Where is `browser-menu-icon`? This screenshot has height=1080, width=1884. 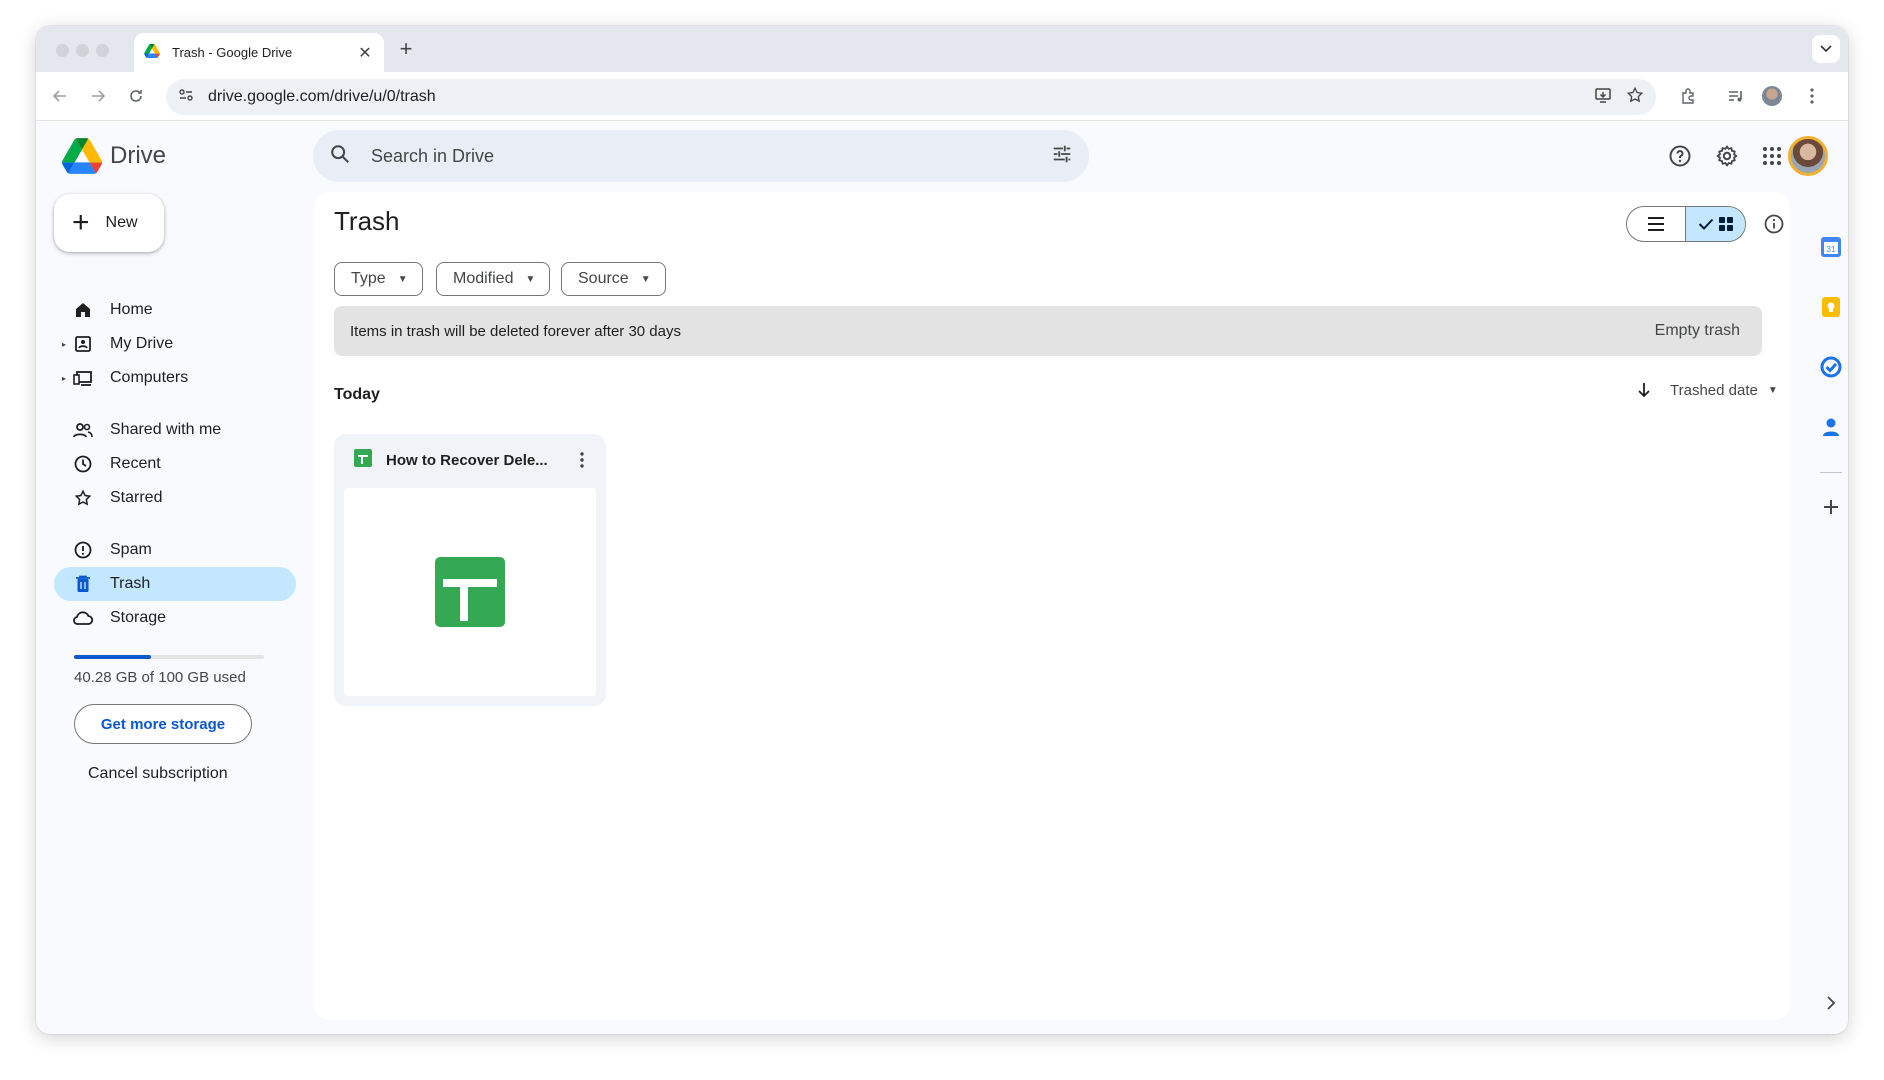 browser-menu-icon is located at coordinates (1812, 96).